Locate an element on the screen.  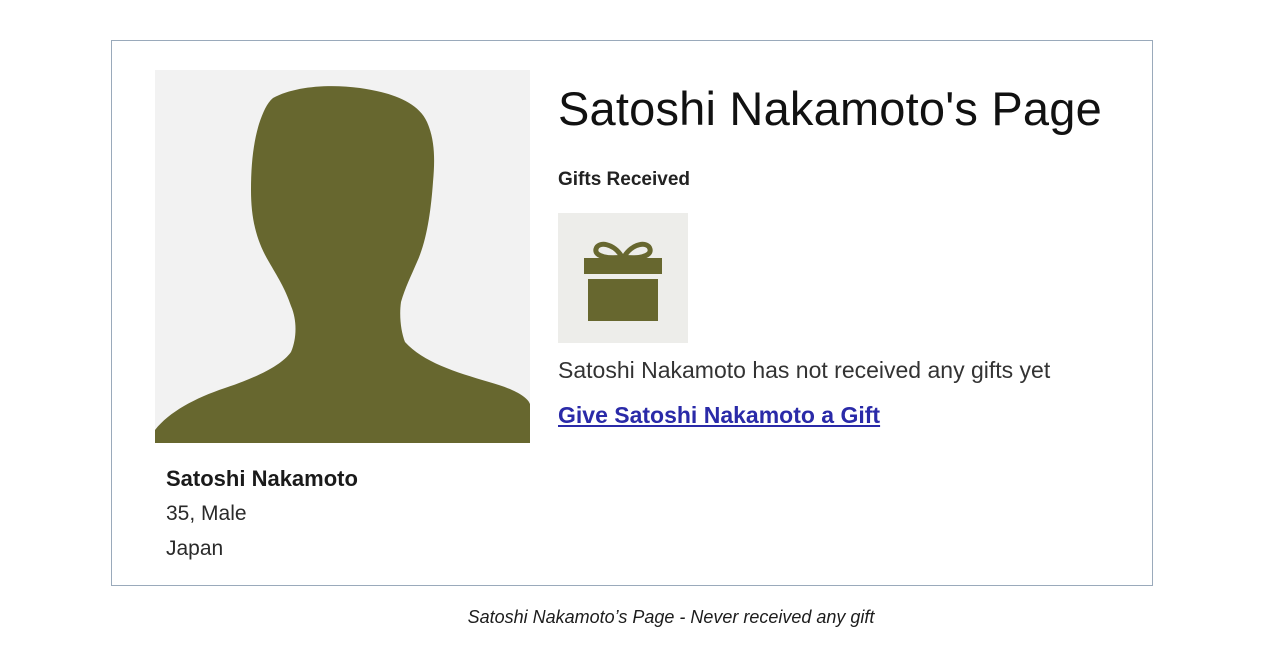
give-gift-link: Give Satoshi Nakamoto a Gift is located at coordinates (719, 415).